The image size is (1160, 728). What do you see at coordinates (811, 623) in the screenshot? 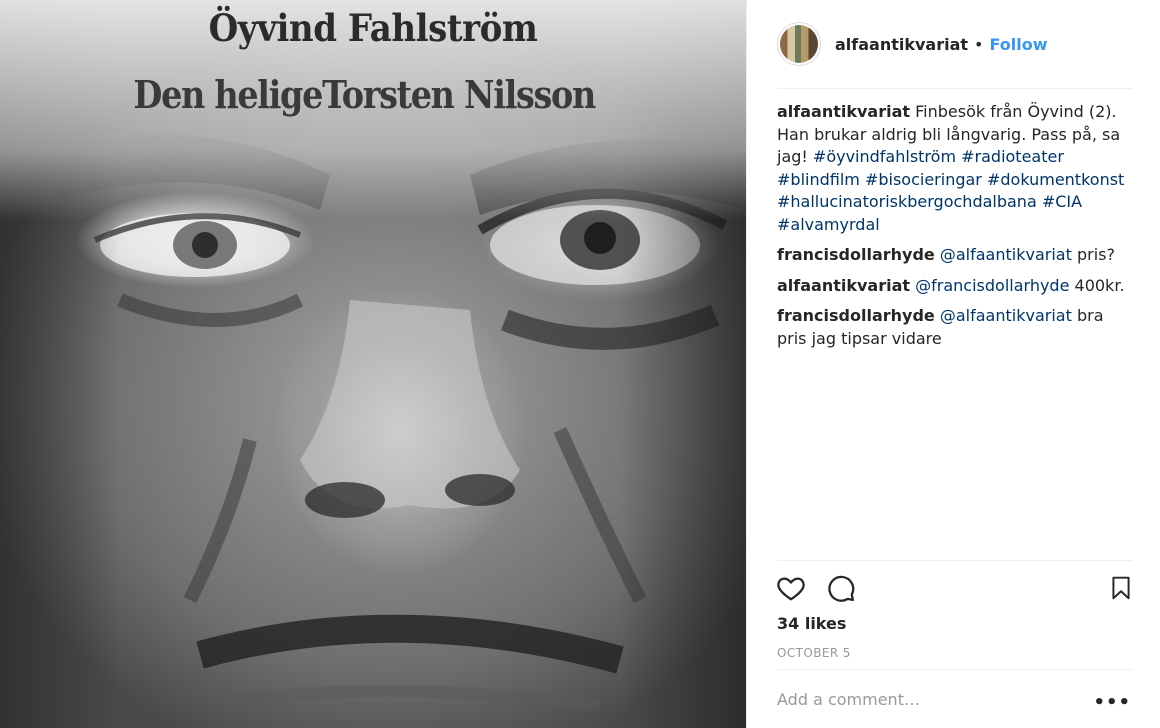
I see `likes-count: 34 likes` at bounding box center [811, 623].